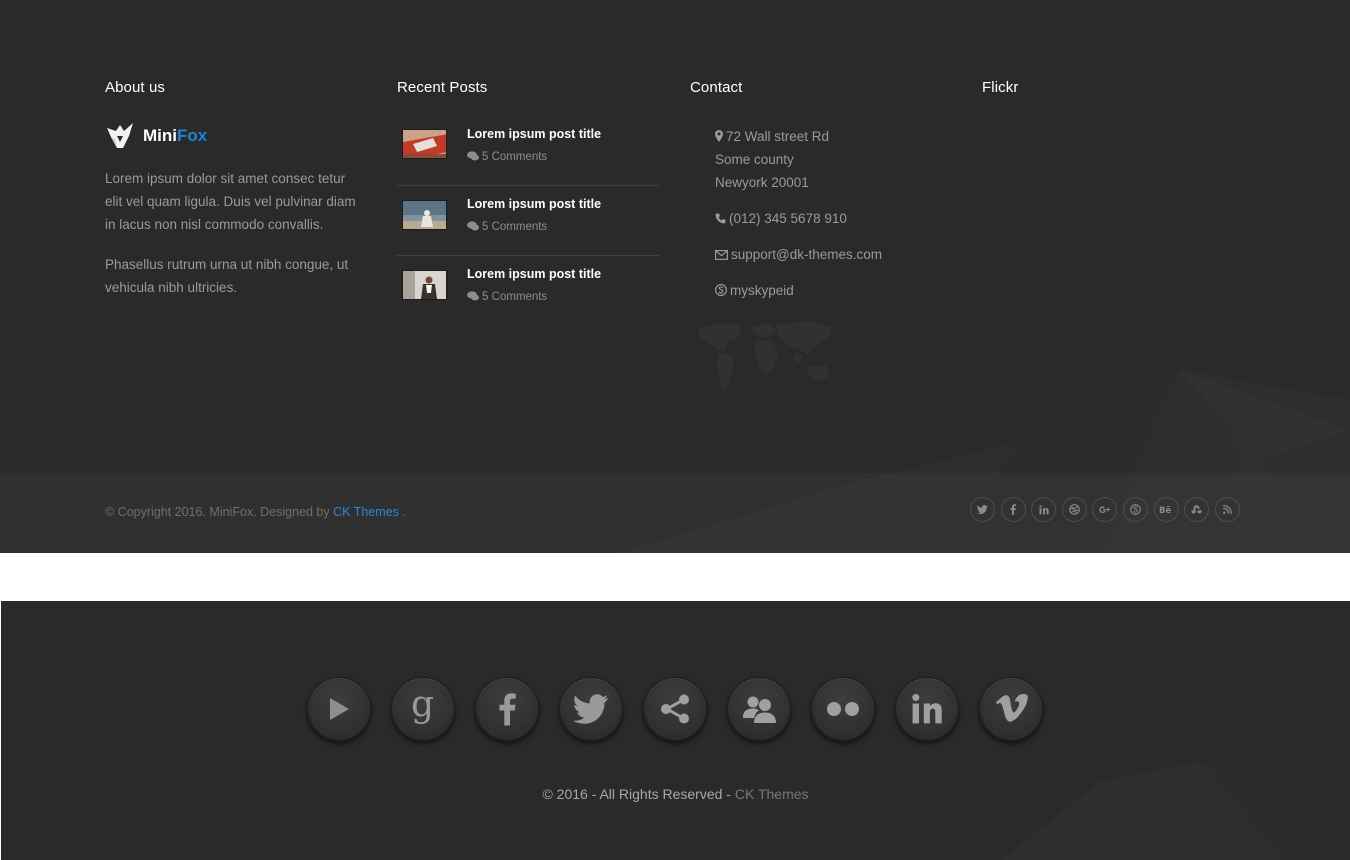 This screenshot has height=860, width=1350. Describe the element at coordinates (1227, 509) in the screenshot. I see `rss-icon` at that location.